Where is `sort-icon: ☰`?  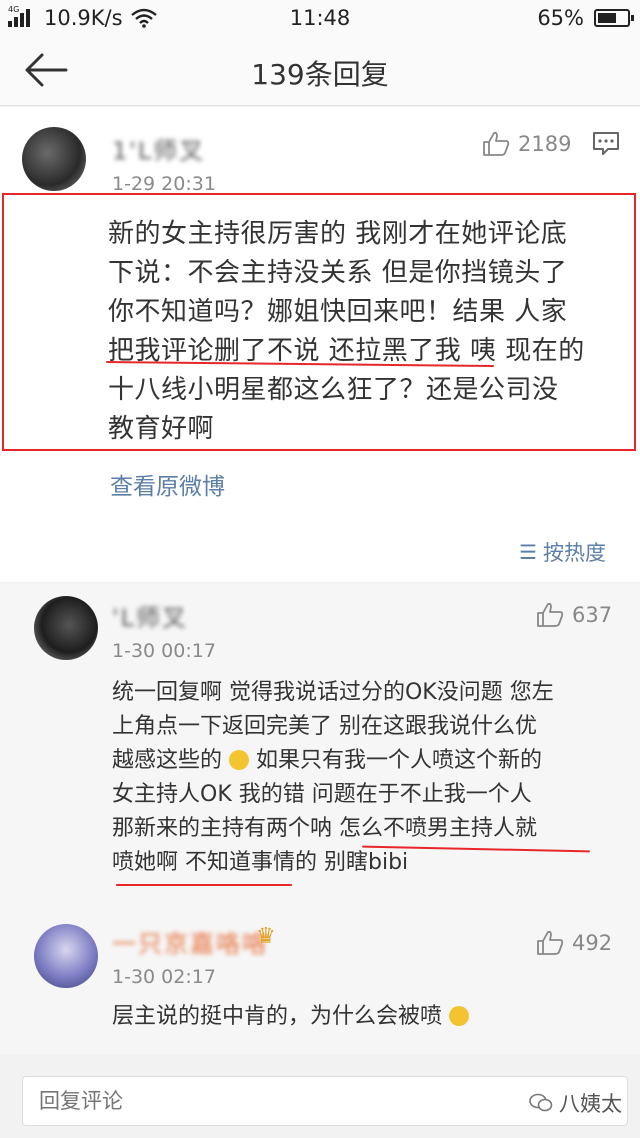 sort-icon: ☰ is located at coordinates (528, 552).